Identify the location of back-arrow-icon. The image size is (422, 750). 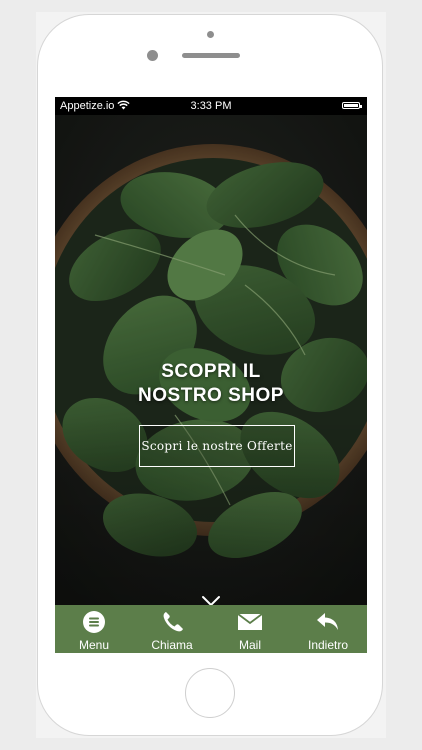
(328, 622).